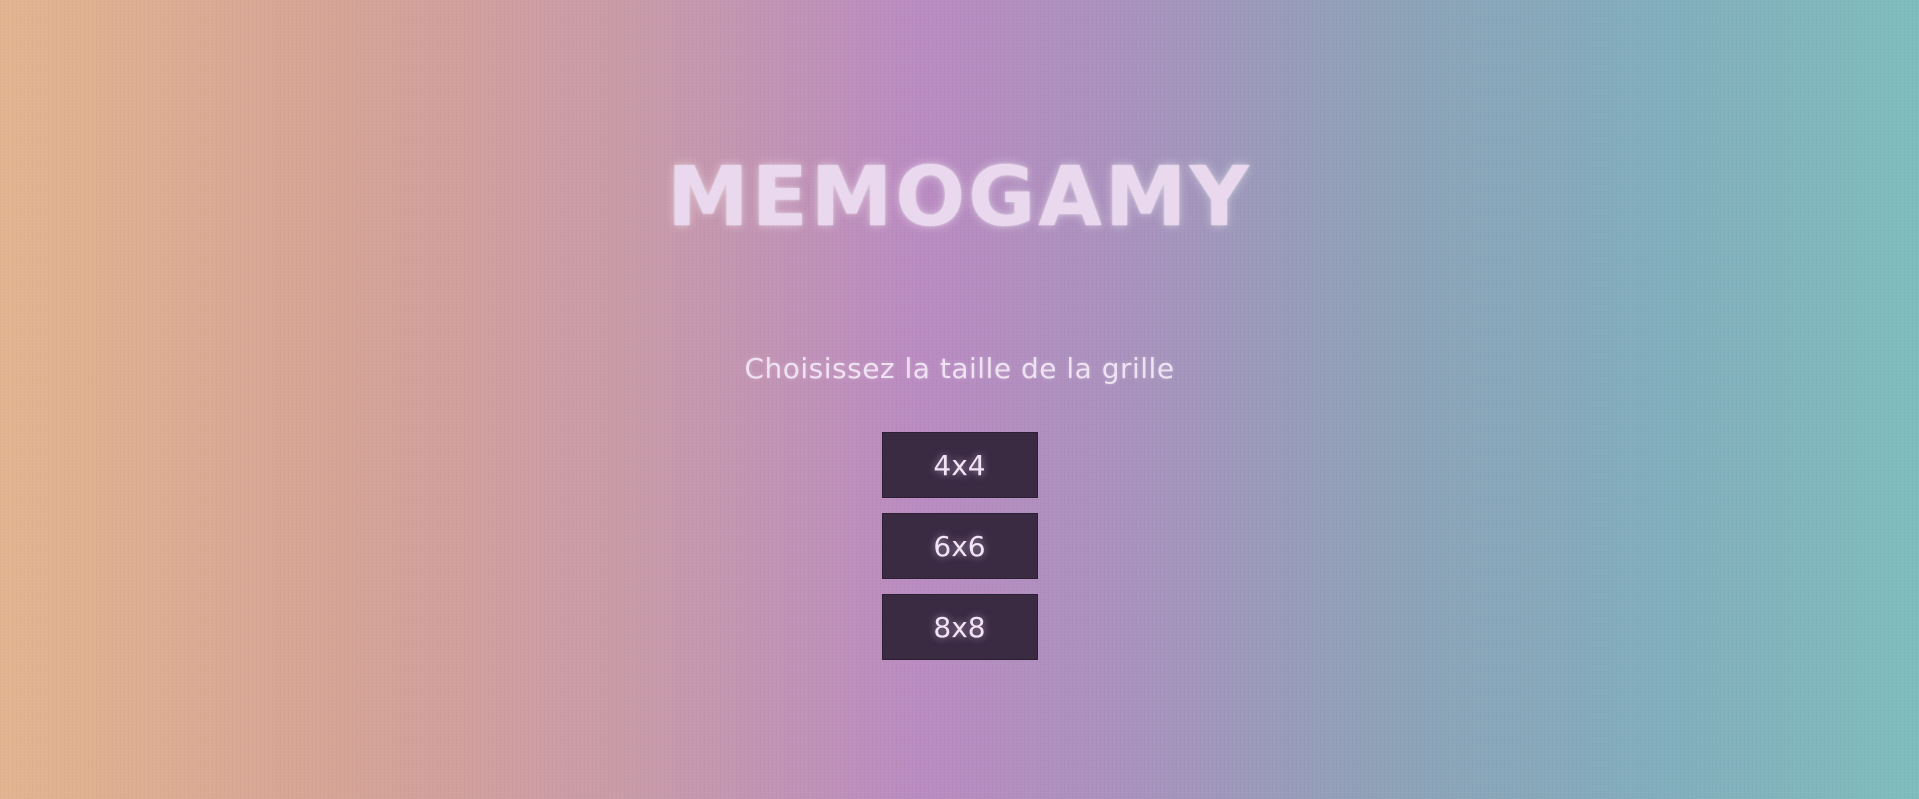  I want to click on grid-size-6x6-button: 6x6, so click(959, 546).